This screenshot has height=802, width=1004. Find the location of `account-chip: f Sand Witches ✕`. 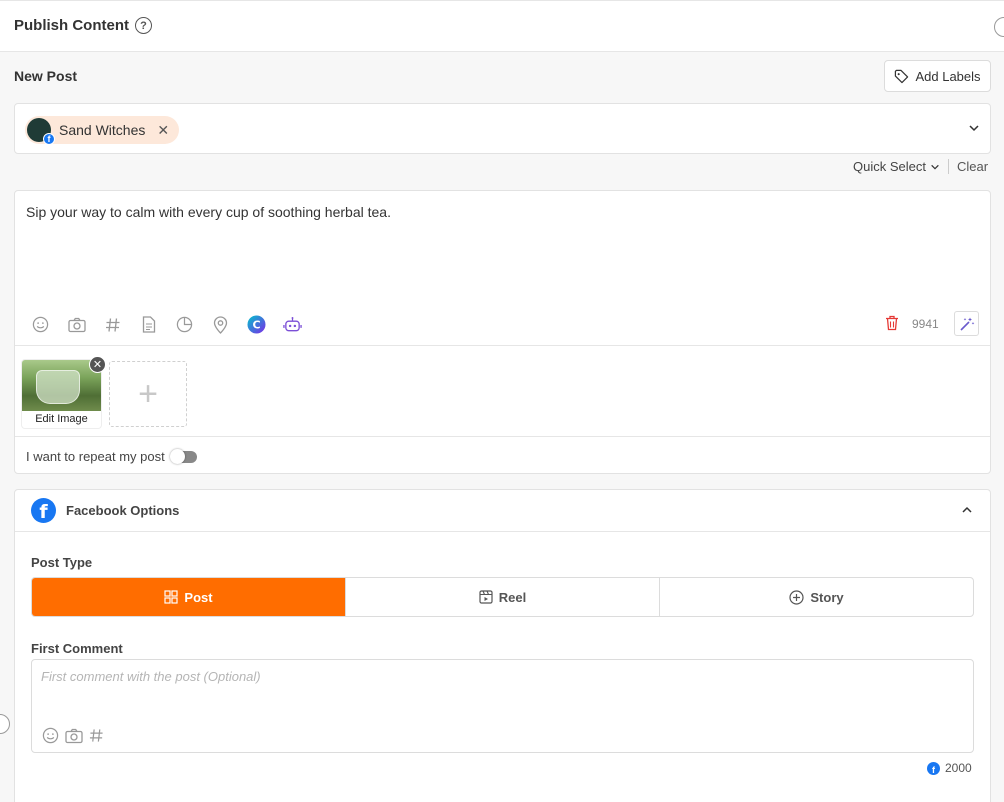

account-chip: f Sand Witches ✕ is located at coordinates (102, 130).